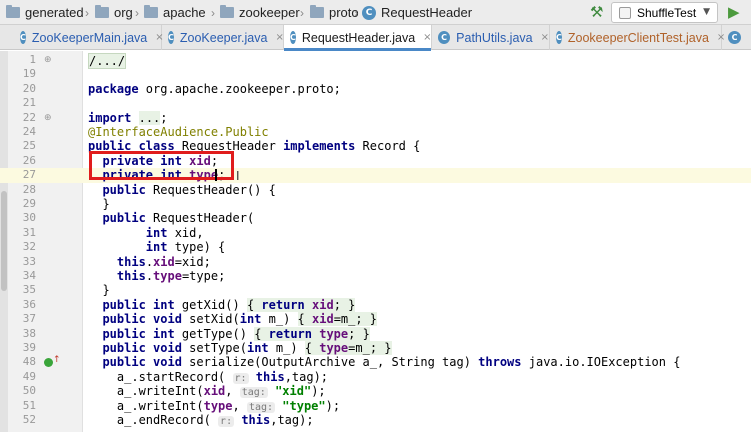  I want to click on code-text: public int getXid() { return xid; }, so click(222, 304).